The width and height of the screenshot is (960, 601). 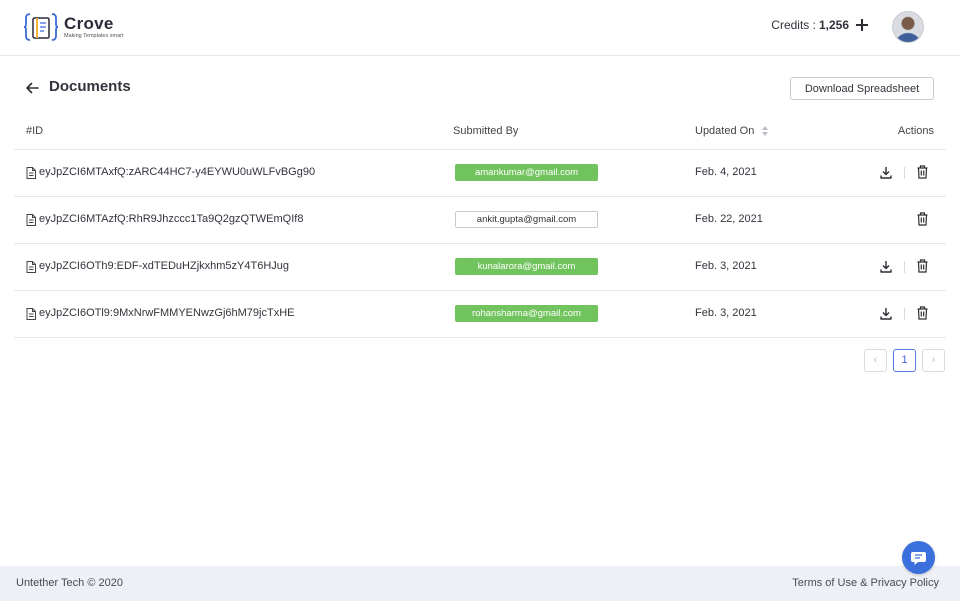 What do you see at coordinates (915, 131) in the screenshot?
I see `column-header-actions: Actions` at bounding box center [915, 131].